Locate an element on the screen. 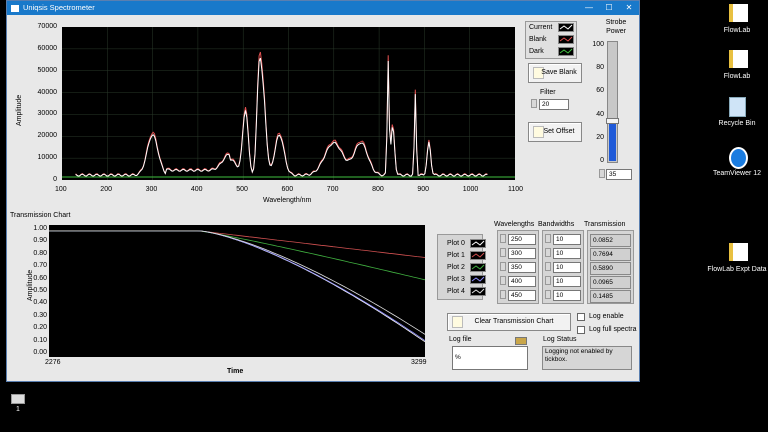  strobe-tick: 80 is located at coordinates (600, 68).